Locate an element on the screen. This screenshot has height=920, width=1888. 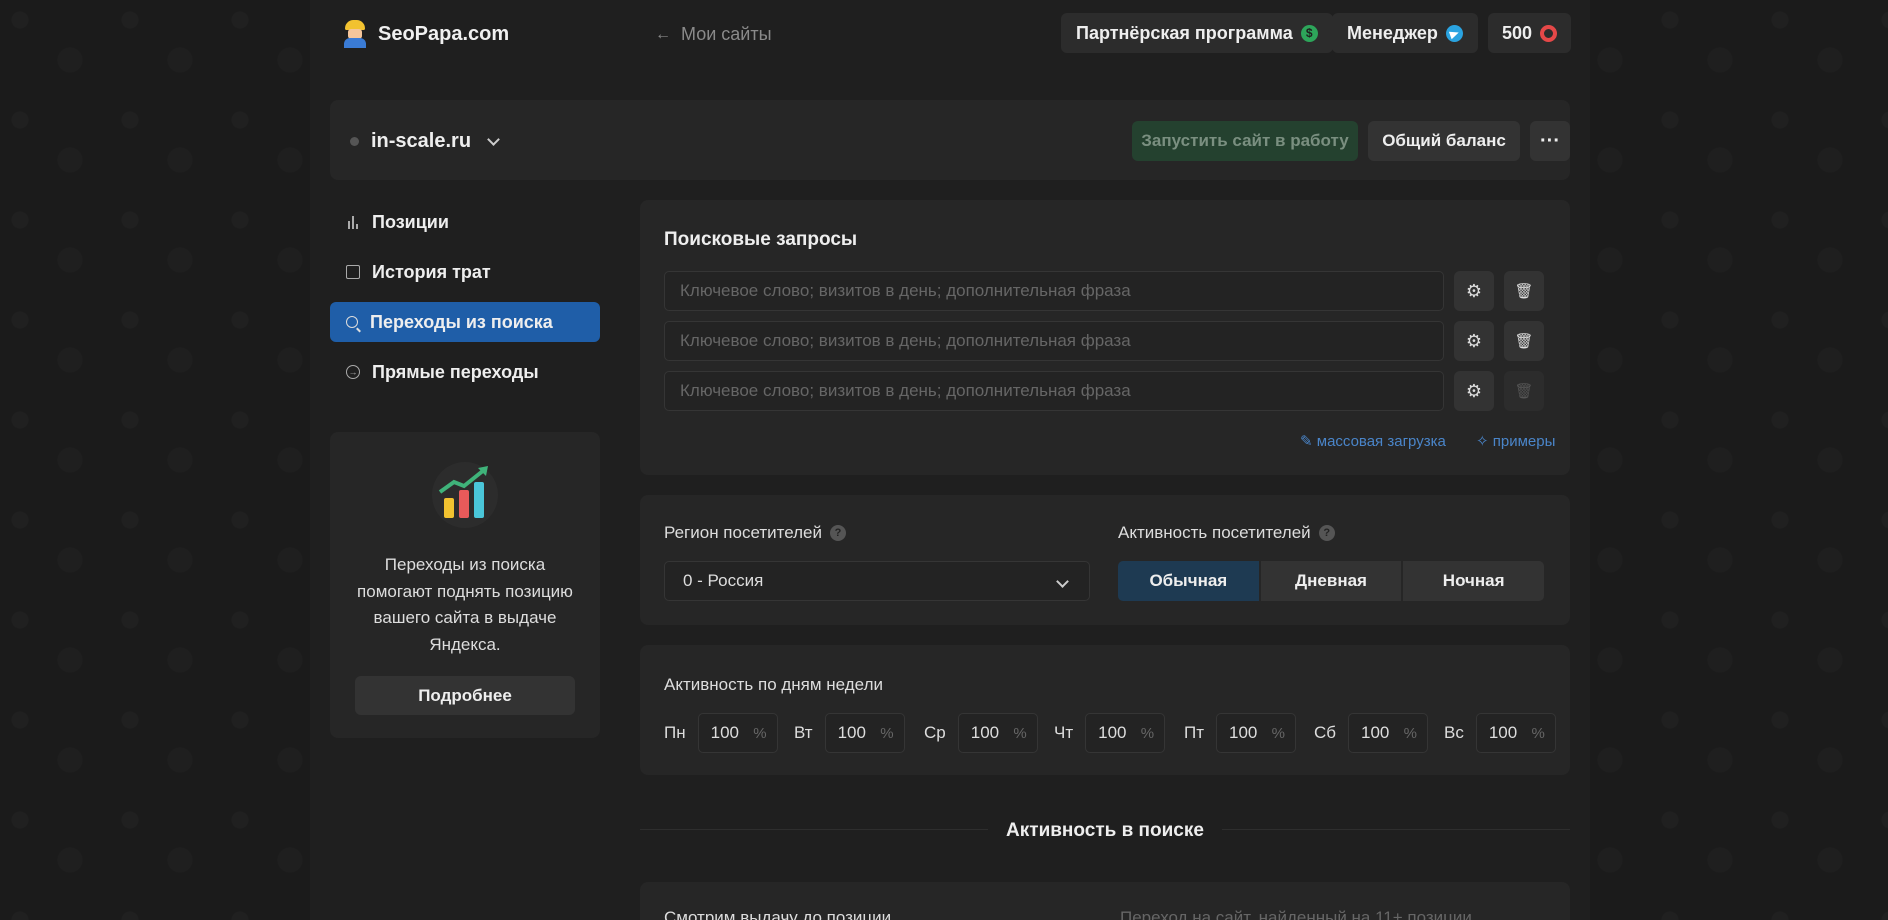
sidebar-item-search-visits: Переходы из поиска is located at coordinates (465, 322).